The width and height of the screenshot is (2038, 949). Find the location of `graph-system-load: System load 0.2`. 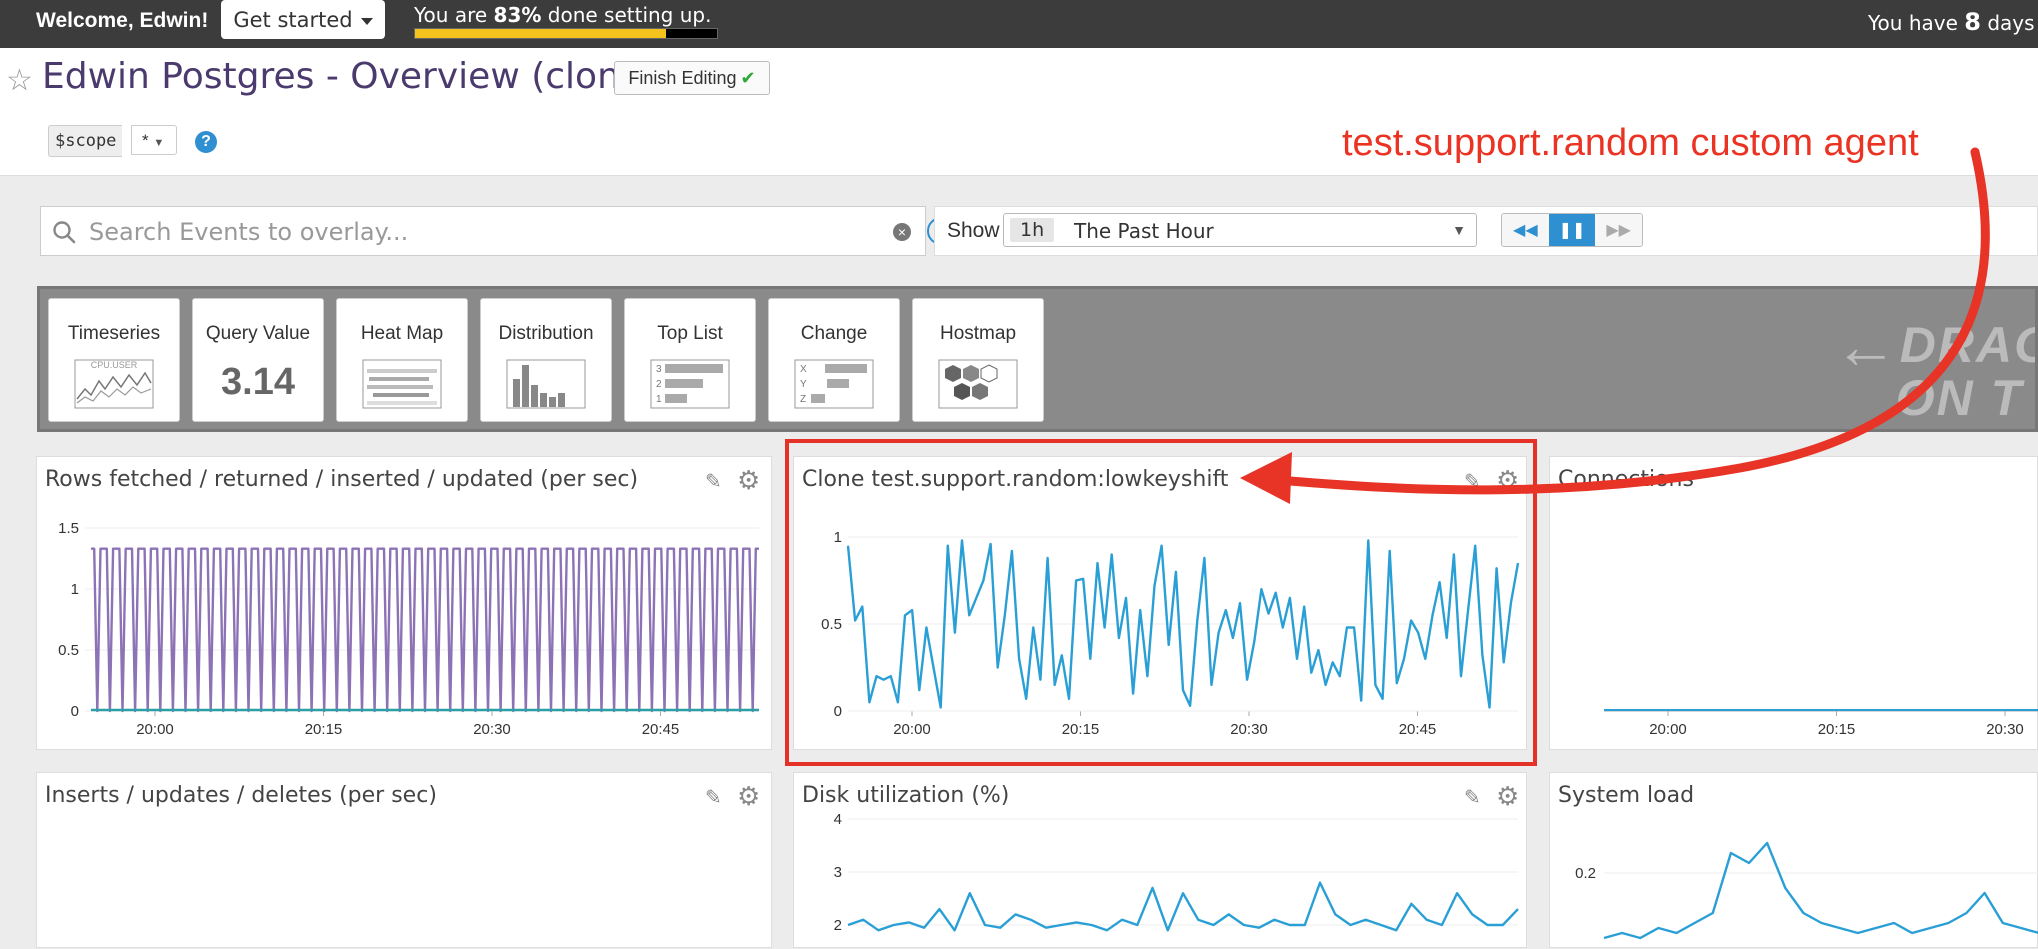

graph-system-load: System load 0.2 is located at coordinates (1793, 860).